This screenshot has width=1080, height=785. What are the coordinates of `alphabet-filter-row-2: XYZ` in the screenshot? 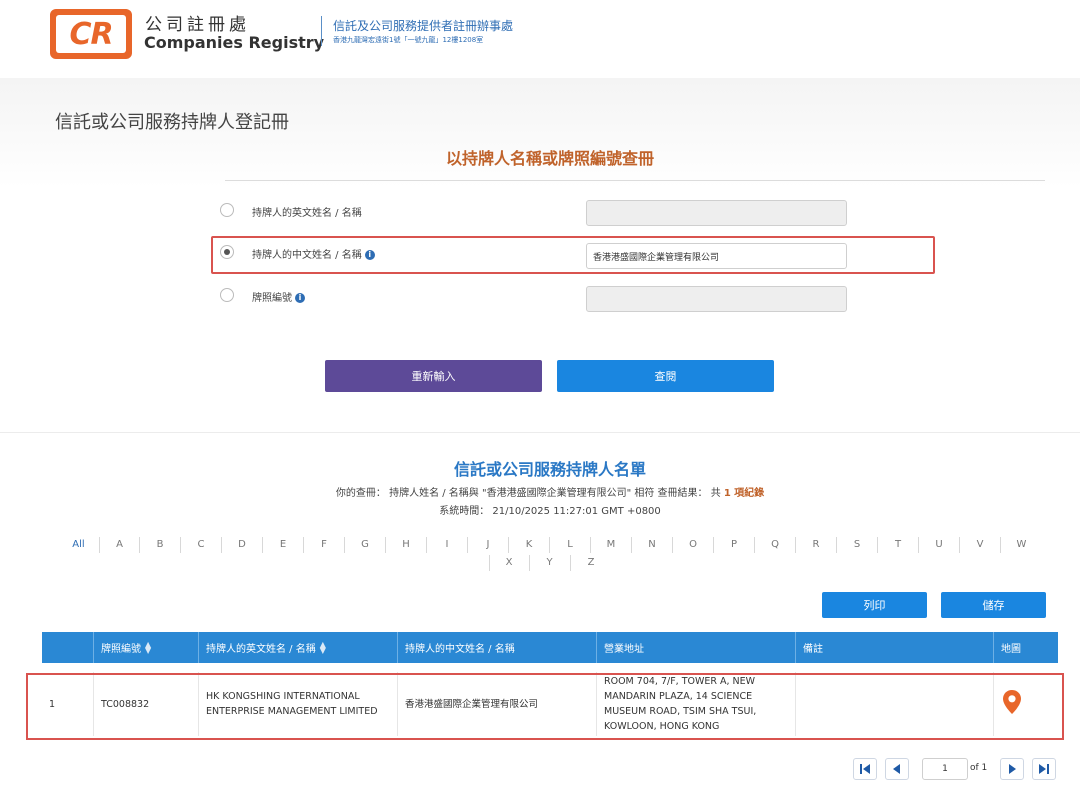 It's located at (550, 563).